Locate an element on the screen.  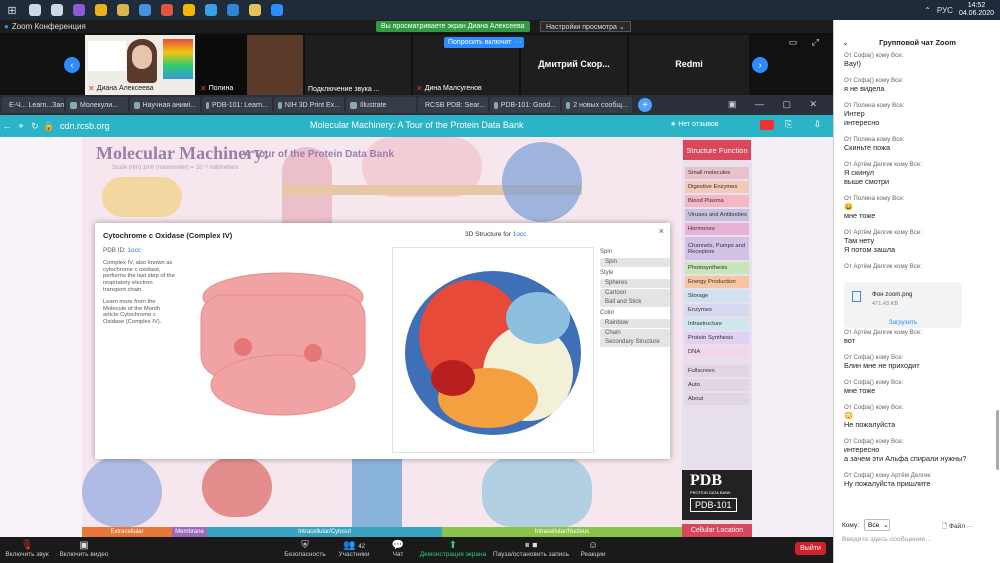
control-button: Chain is located at coordinates (635, 333).